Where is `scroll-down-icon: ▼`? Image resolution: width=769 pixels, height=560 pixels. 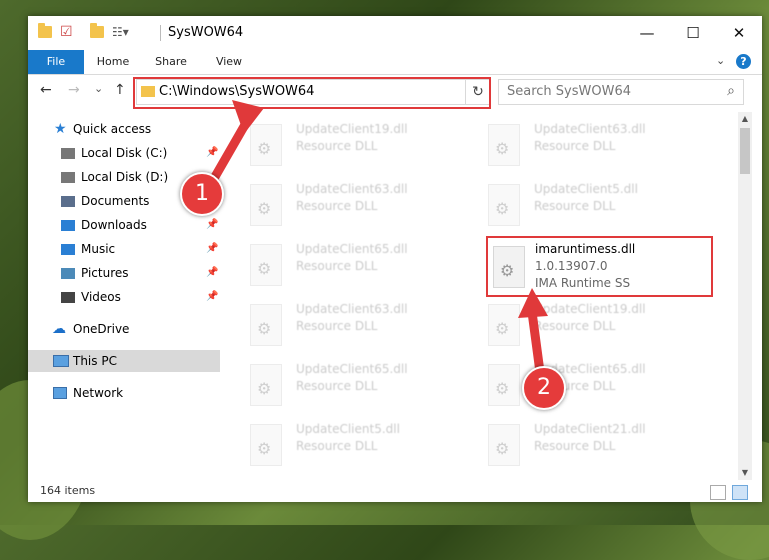
scroll-down-icon: ▼ is located at coordinates (745, 473).